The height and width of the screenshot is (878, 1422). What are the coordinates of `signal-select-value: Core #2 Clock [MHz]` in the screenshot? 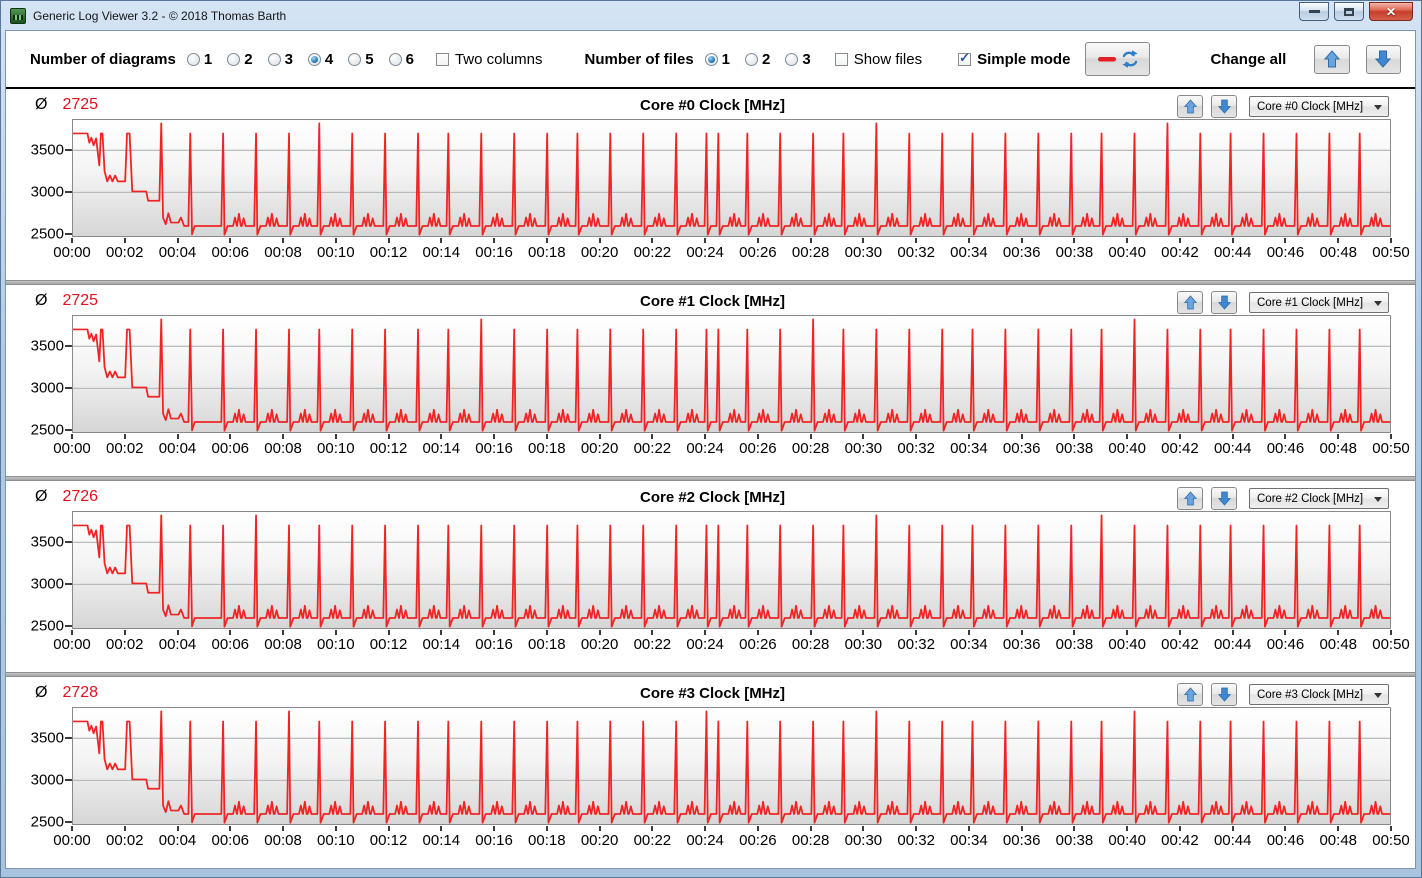 It's located at (1310, 498).